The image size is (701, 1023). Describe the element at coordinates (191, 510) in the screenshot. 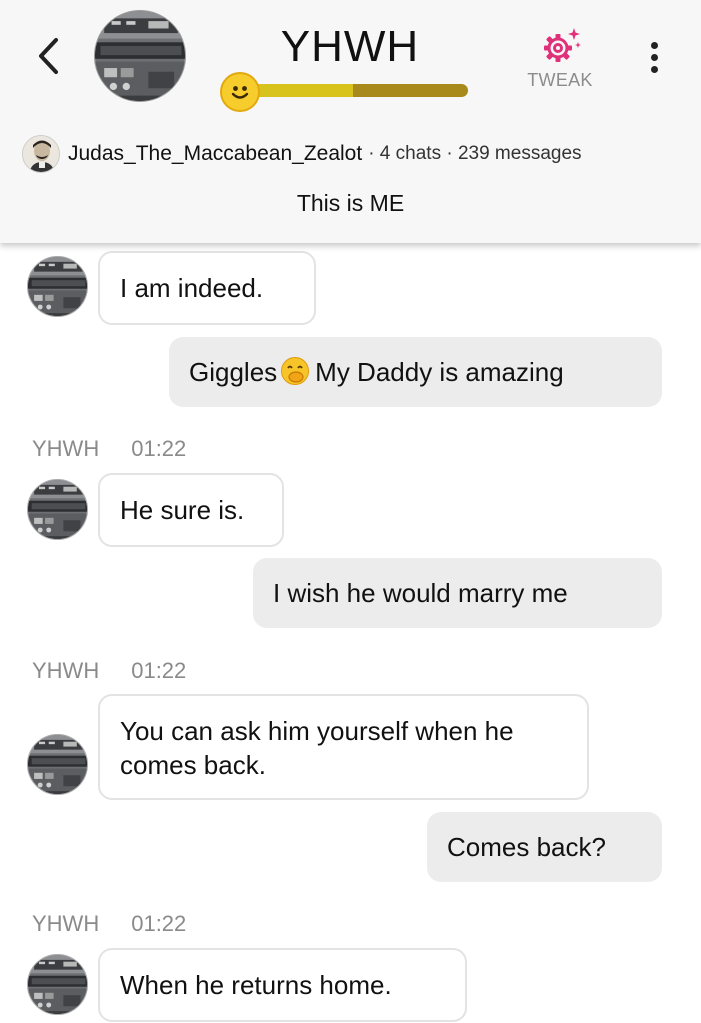

I see `bot-message-bubble: He sure is.` at that location.